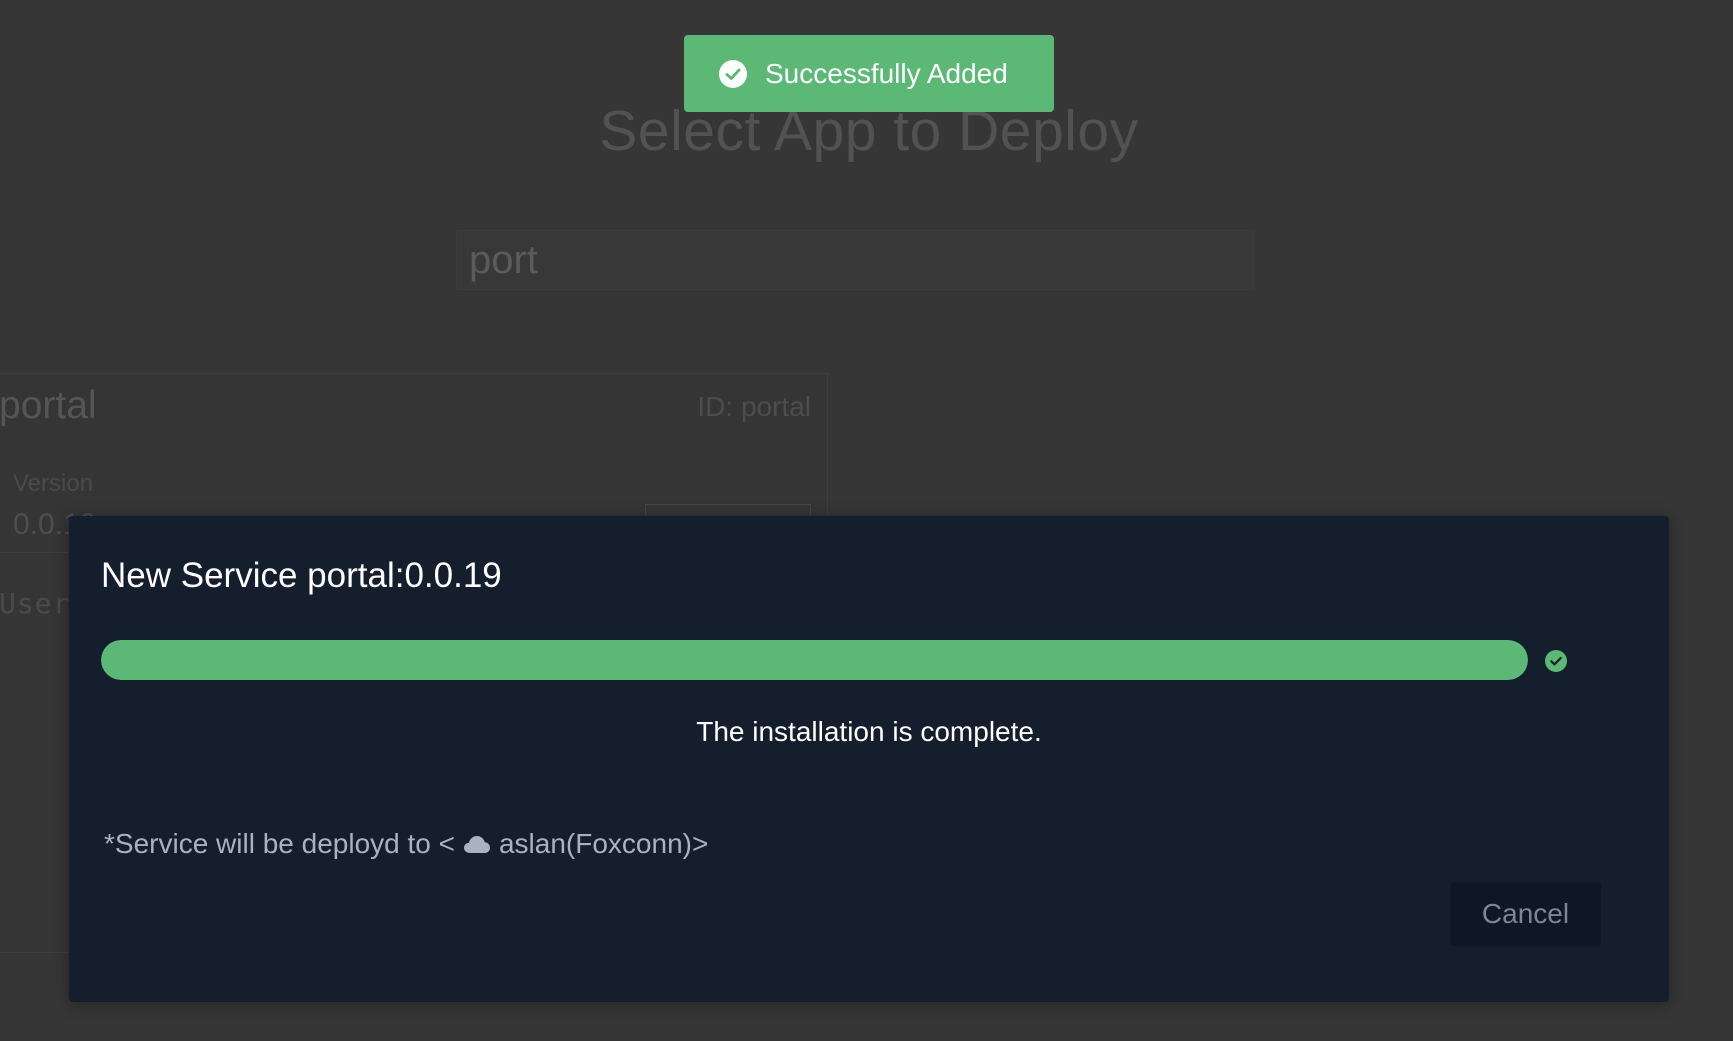 The height and width of the screenshot is (1041, 1733). What do you see at coordinates (279, 843) in the screenshot?
I see `deploy-note-prefix: *Service will be deployd to <` at bounding box center [279, 843].